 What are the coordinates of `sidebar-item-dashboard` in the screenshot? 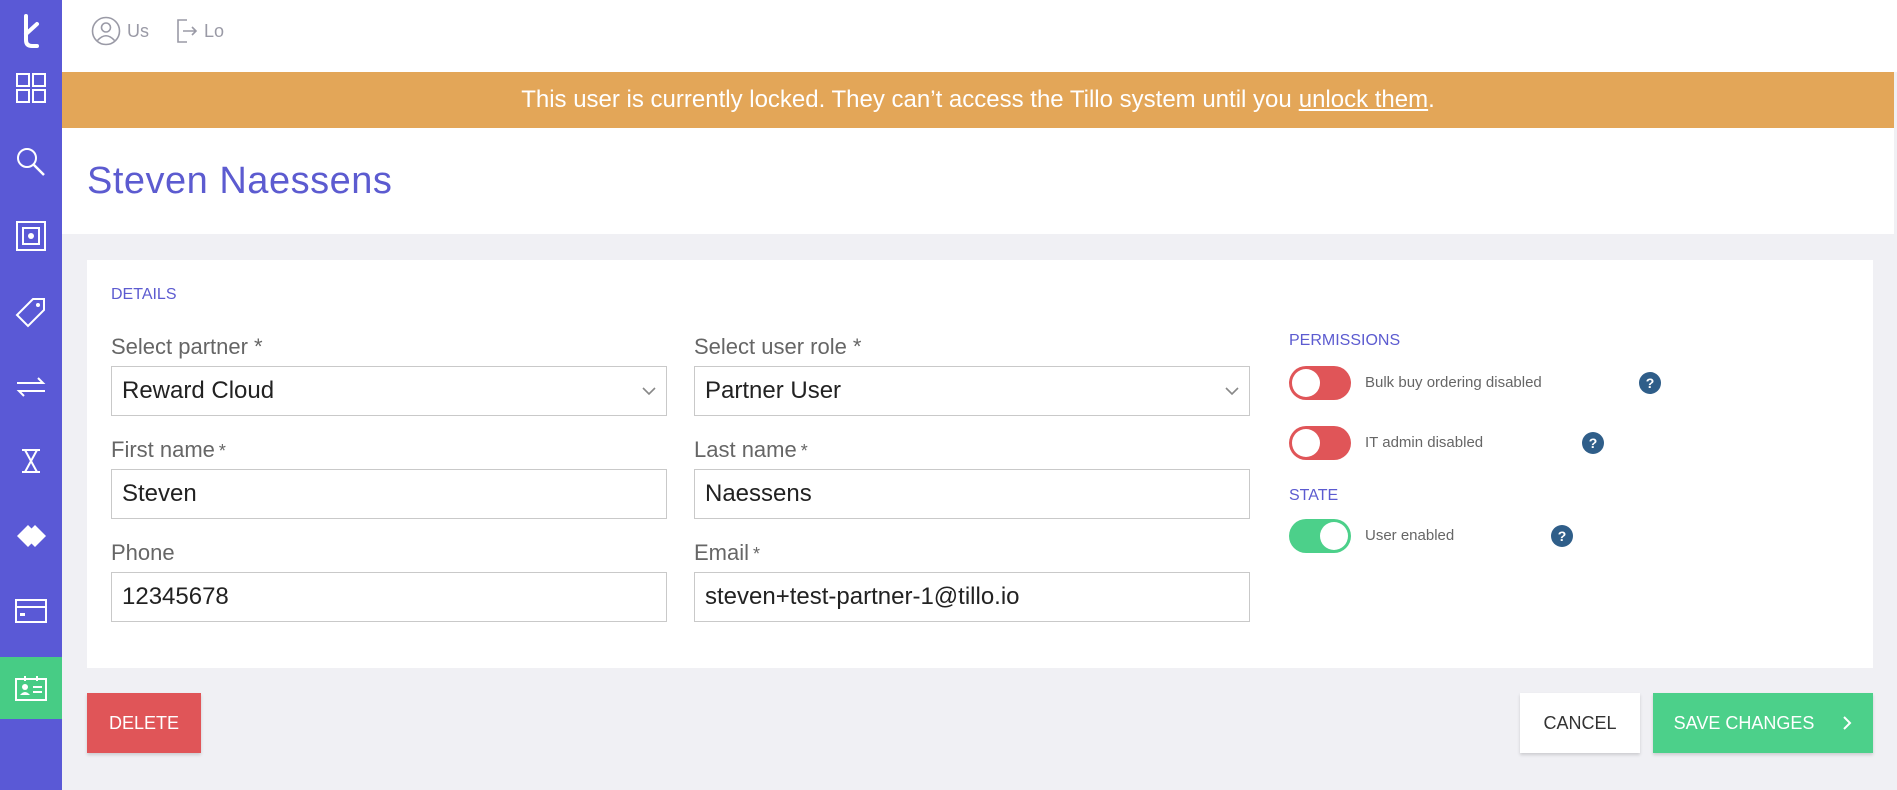 It's located at (31, 88).